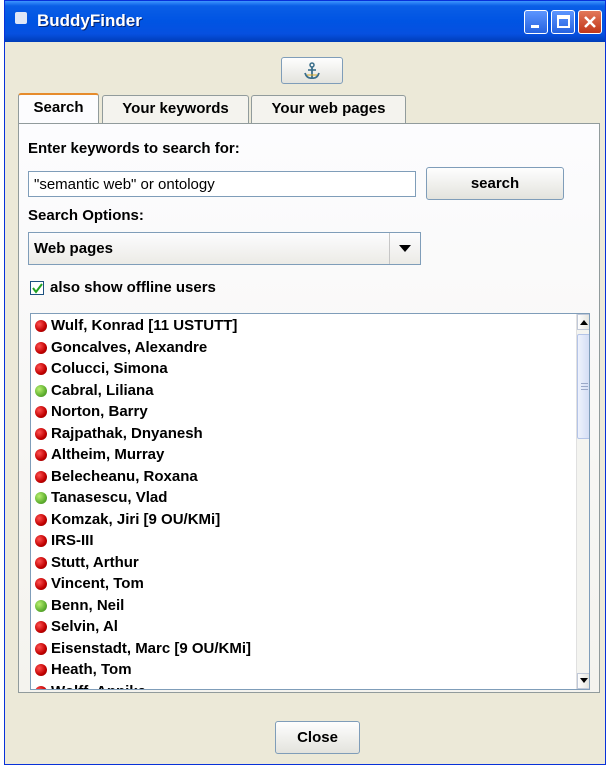  I want to click on dropdown-arrow-button, so click(404, 248).